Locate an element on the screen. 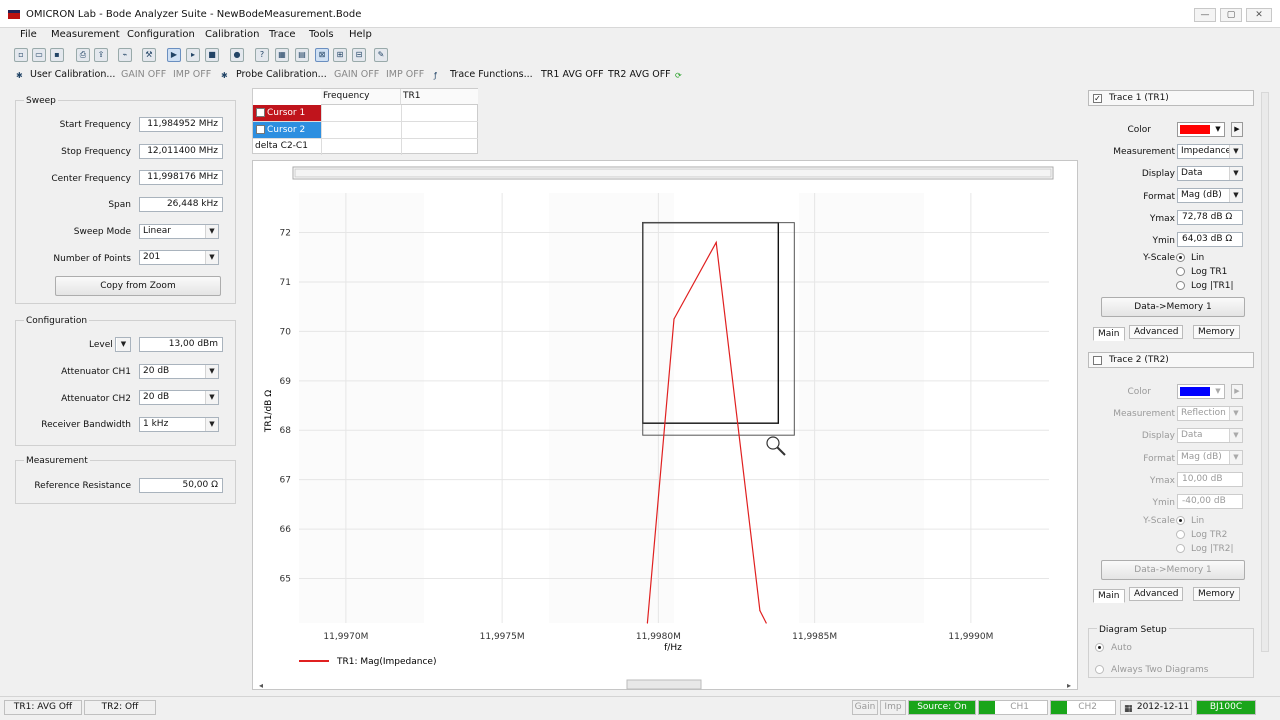 Image resolution: width=1280 pixels, height=720 pixels. cursor-1-checkbox is located at coordinates (260, 112).